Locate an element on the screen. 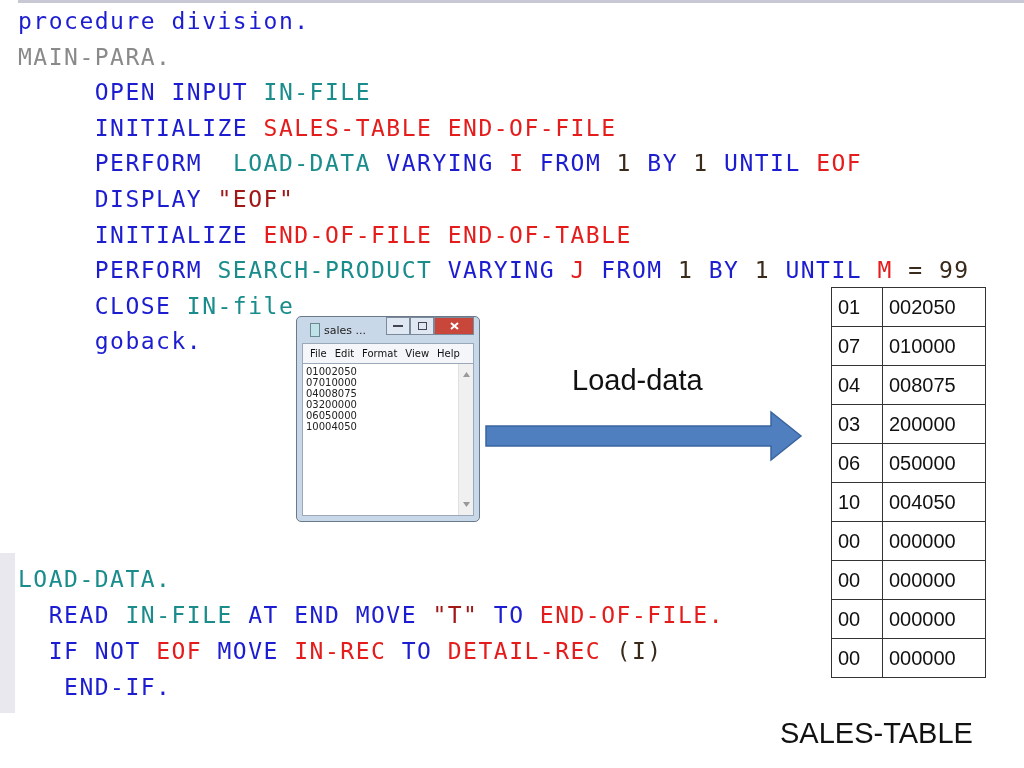 The width and height of the screenshot is (1024, 768). minimize-button is located at coordinates (398, 326).